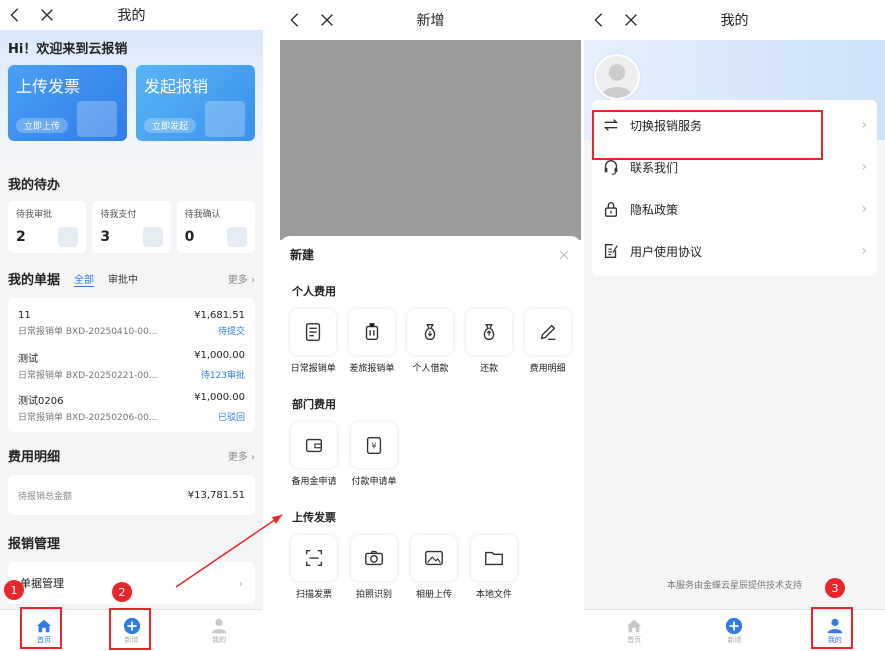  Describe the element at coordinates (229, 551) in the screenshot. I see `annotation-arrow` at that location.